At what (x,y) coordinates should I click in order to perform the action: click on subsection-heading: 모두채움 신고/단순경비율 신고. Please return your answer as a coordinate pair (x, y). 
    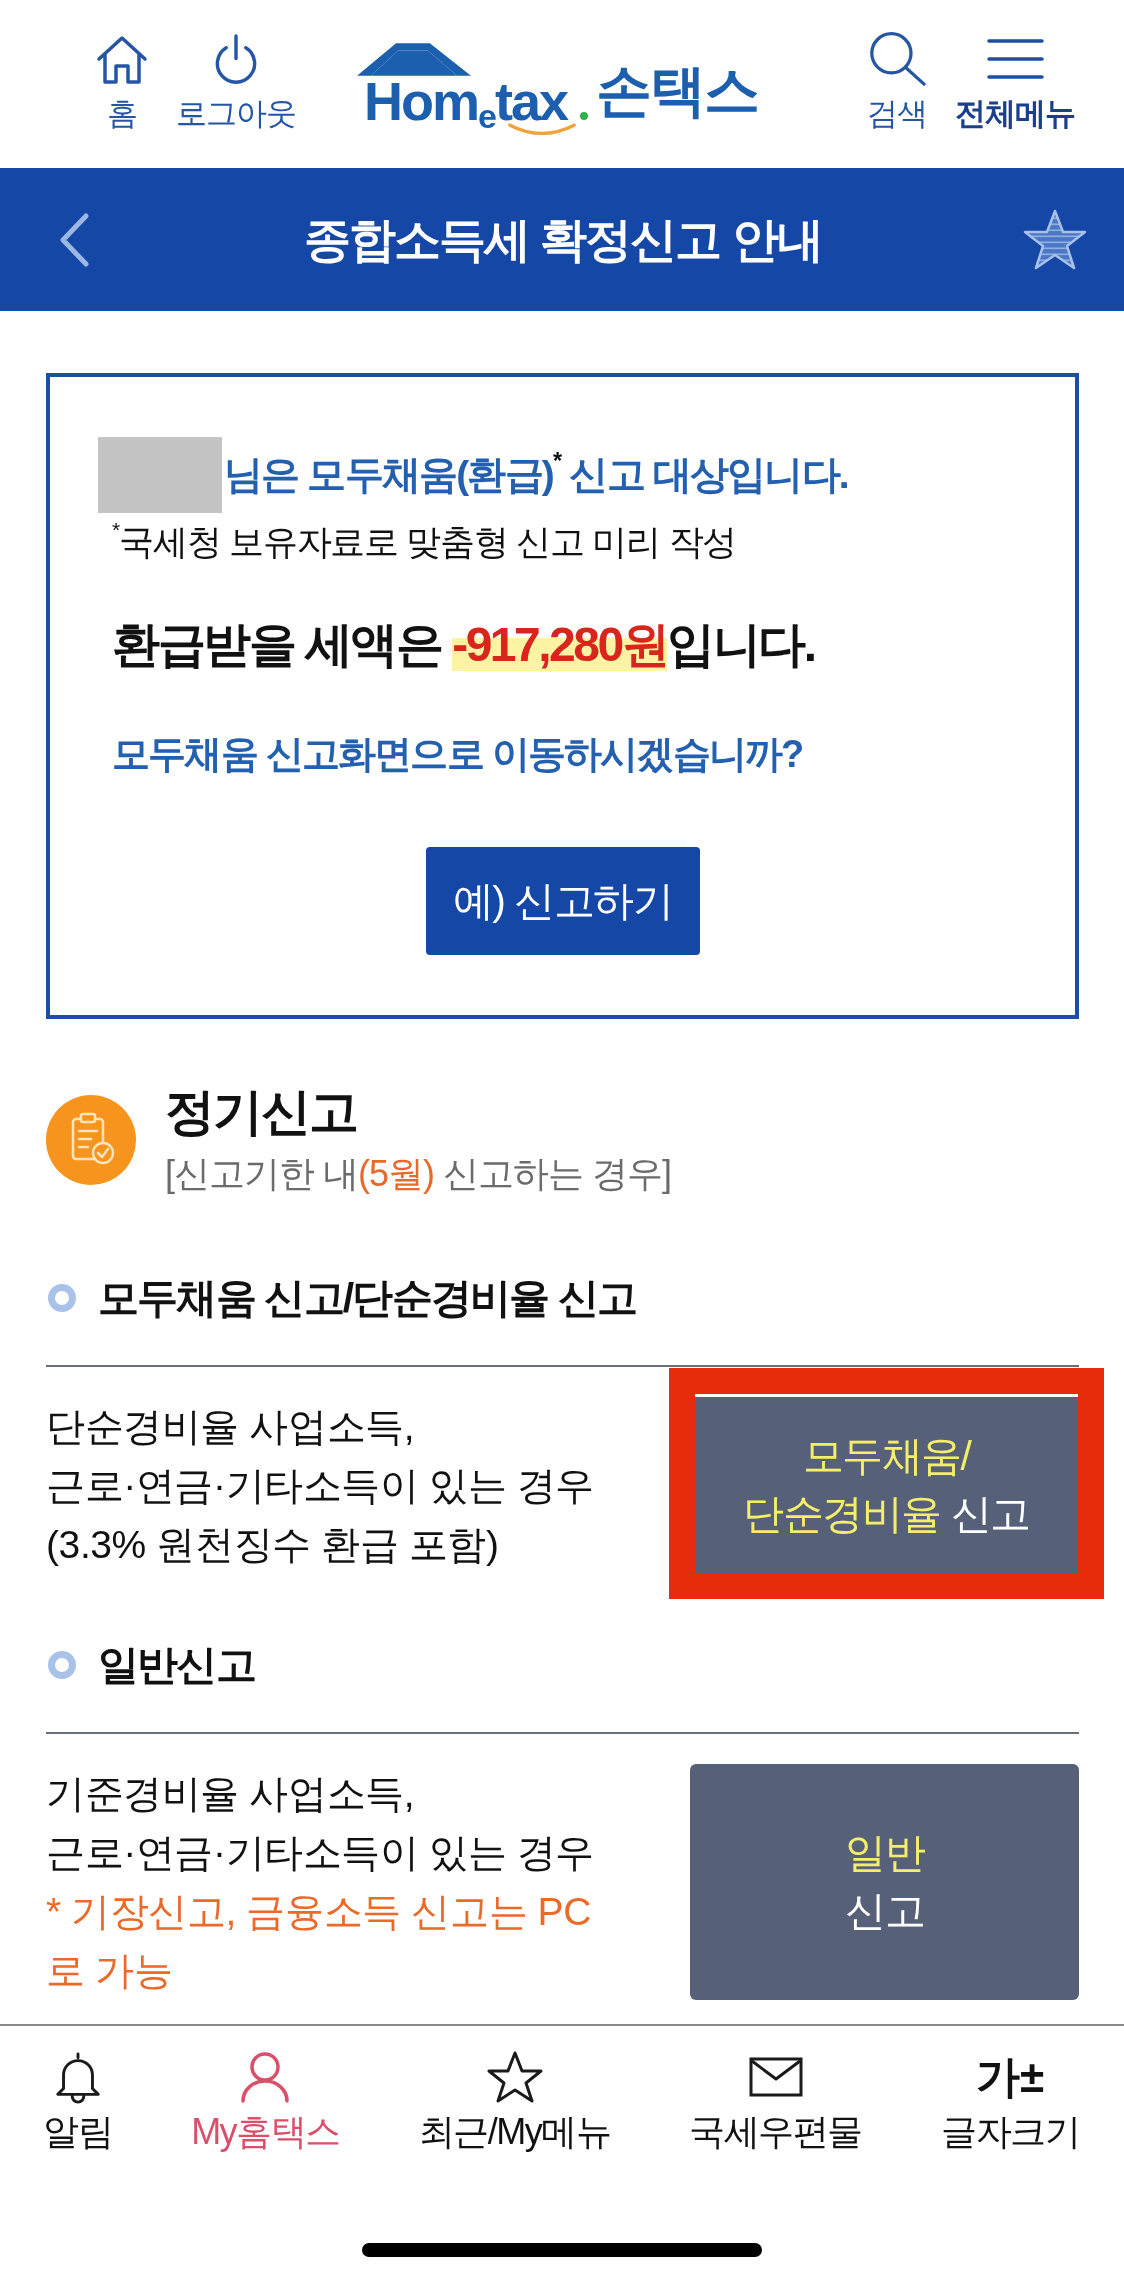
    Looking at the image, I should click on (367, 1298).